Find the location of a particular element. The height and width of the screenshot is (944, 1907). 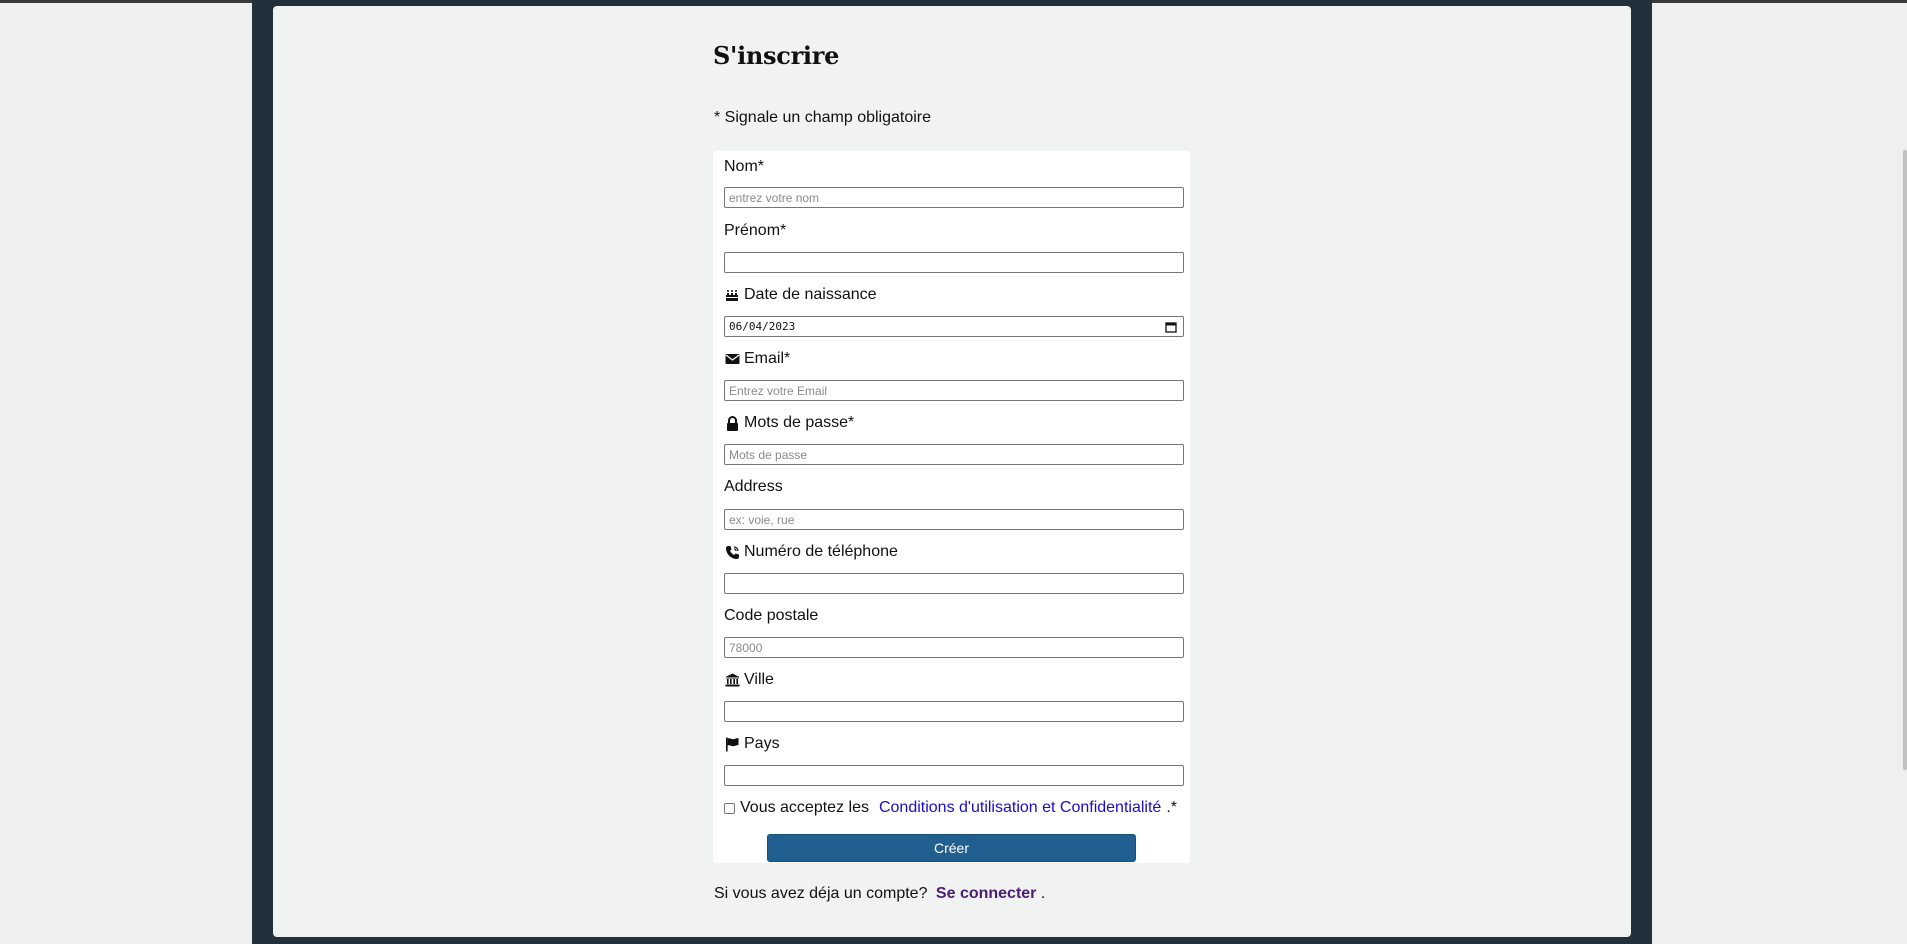

birthdate-label-text: Date de naissance is located at coordinates (810, 294).